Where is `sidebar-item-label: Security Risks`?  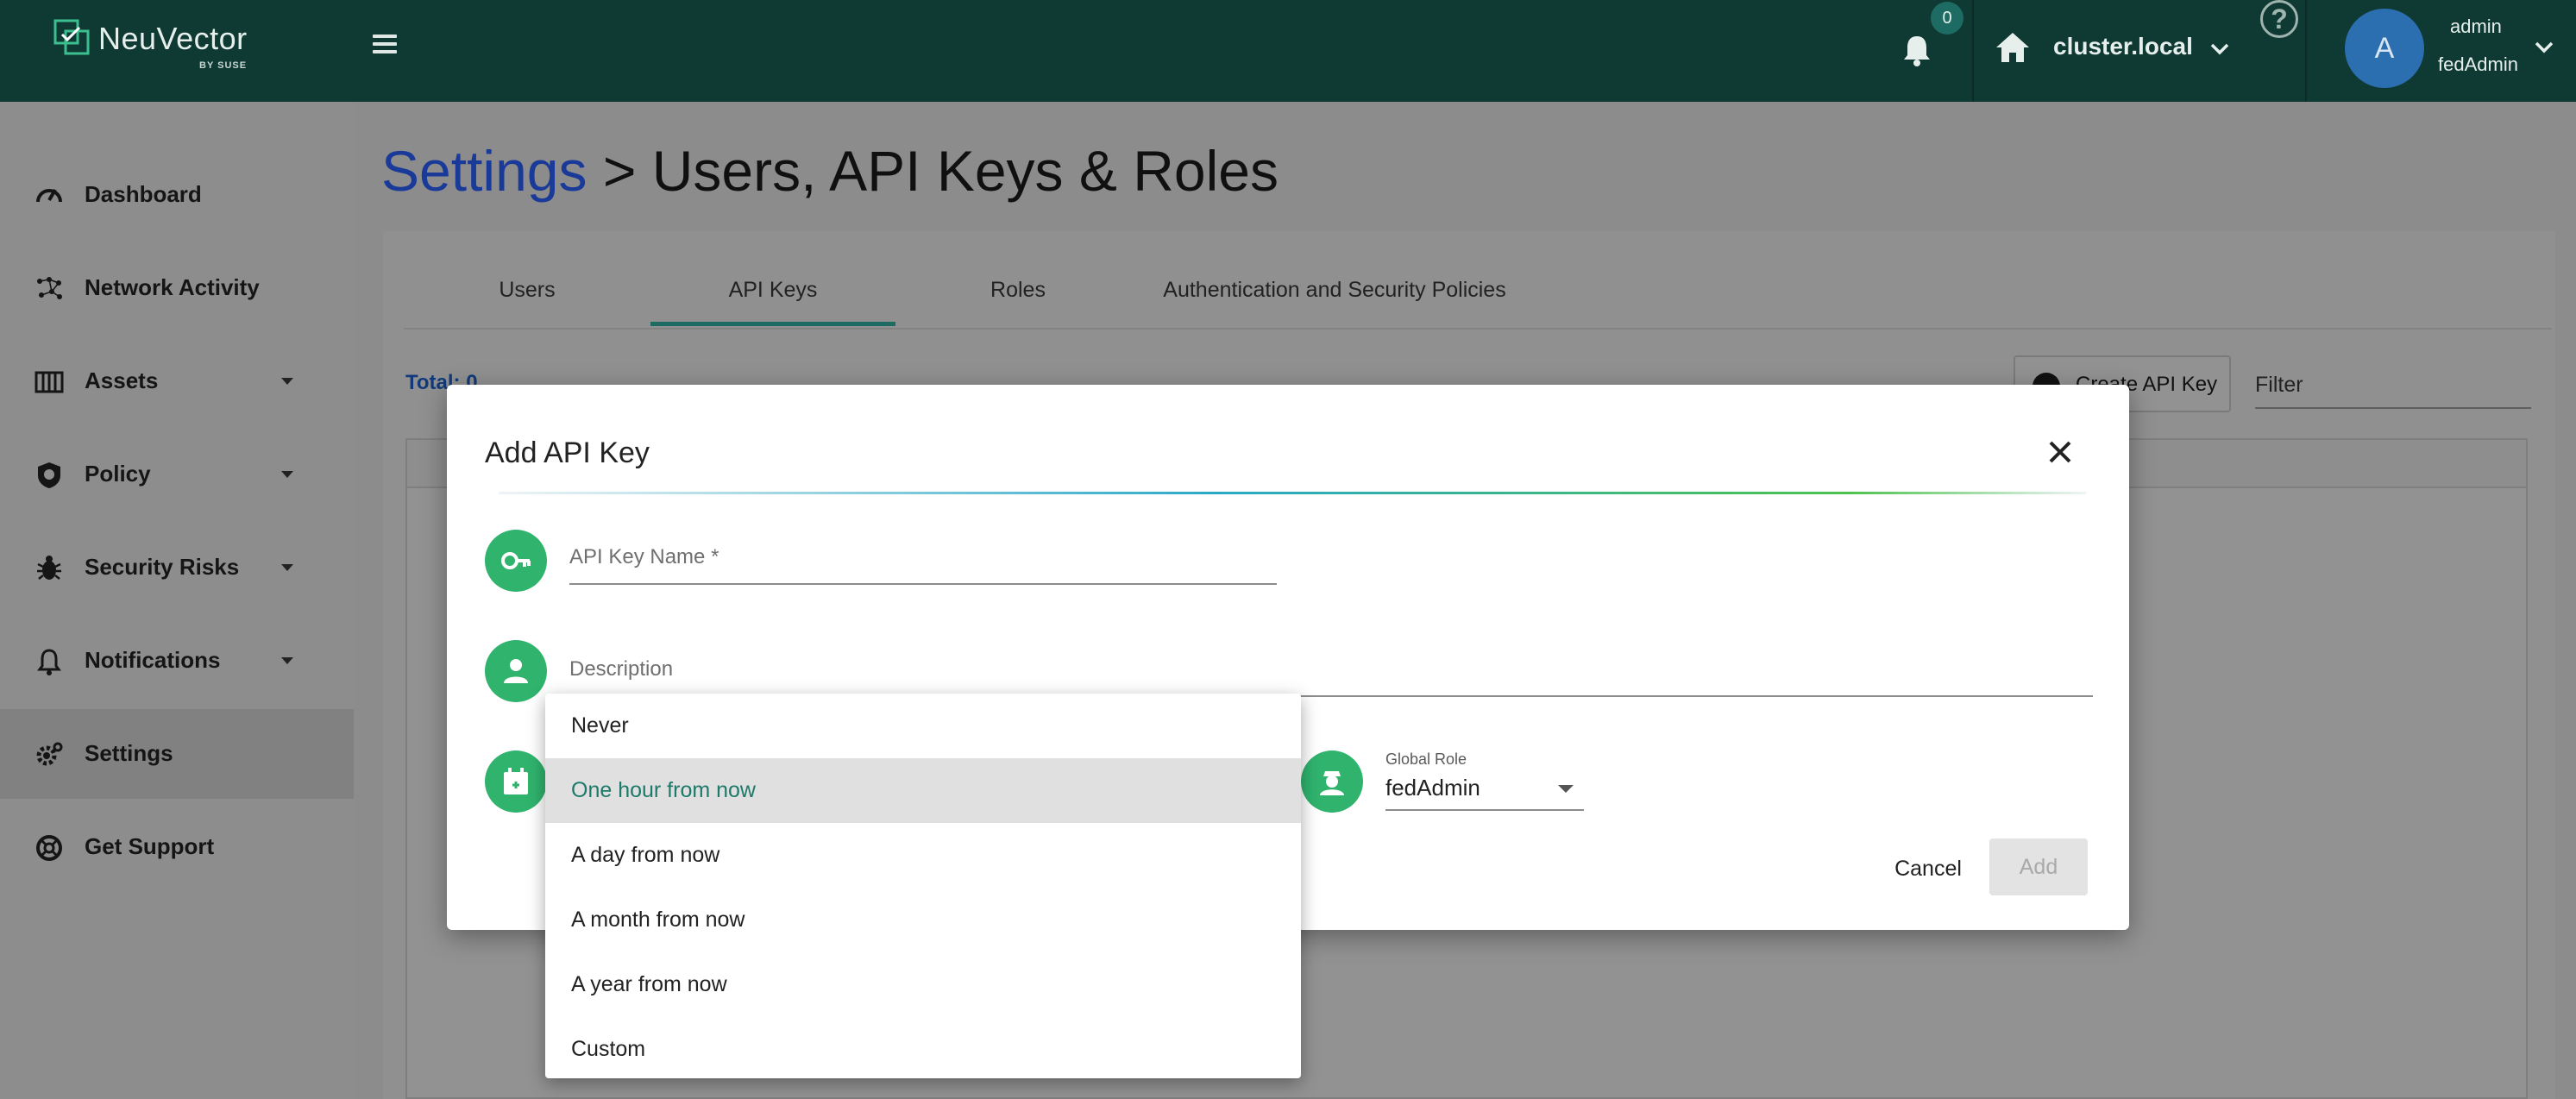
sidebar-item-label: Security Risks is located at coordinates (162, 567).